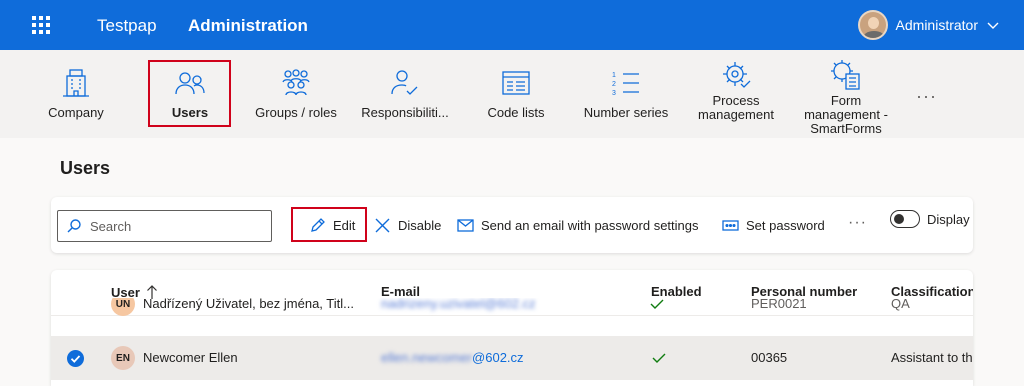 This screenshot has width=1024, height=386. I want to click on svg-text: 1, so click(614, 75).